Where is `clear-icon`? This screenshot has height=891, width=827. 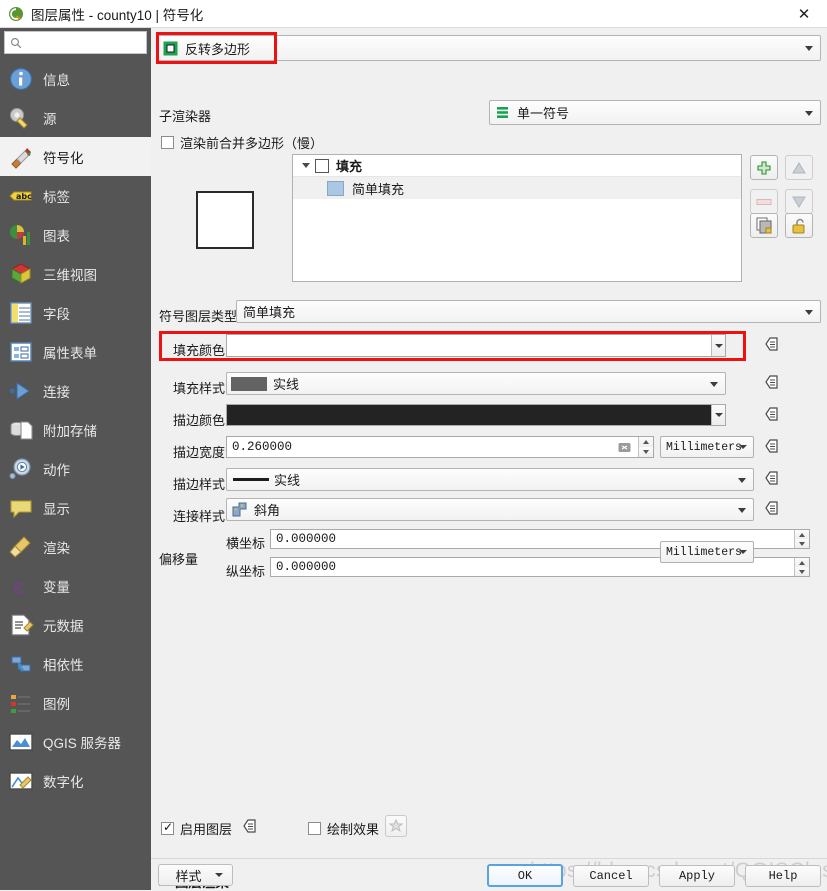 clear-icon is located at coordinates (624, 447).